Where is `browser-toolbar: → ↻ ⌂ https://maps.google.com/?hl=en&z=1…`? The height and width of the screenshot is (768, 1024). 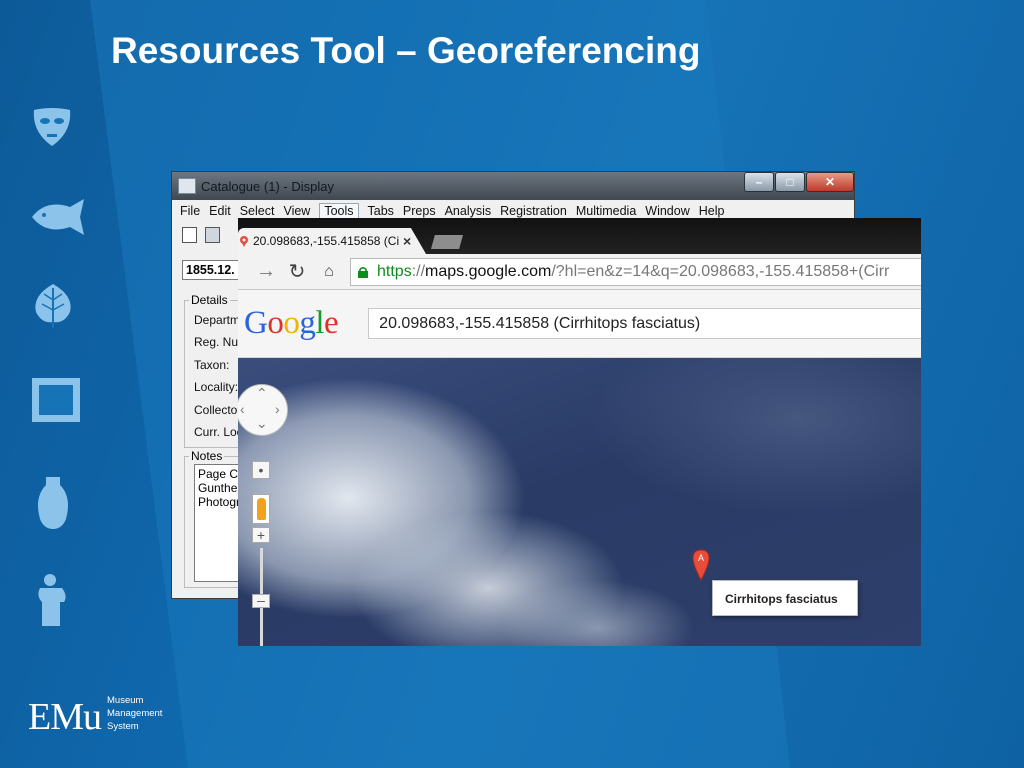 browser-toolbar: → ↻ ⌂ https://maps.google.com/?hl=en&z=1… is located at coordinates (579, 272).